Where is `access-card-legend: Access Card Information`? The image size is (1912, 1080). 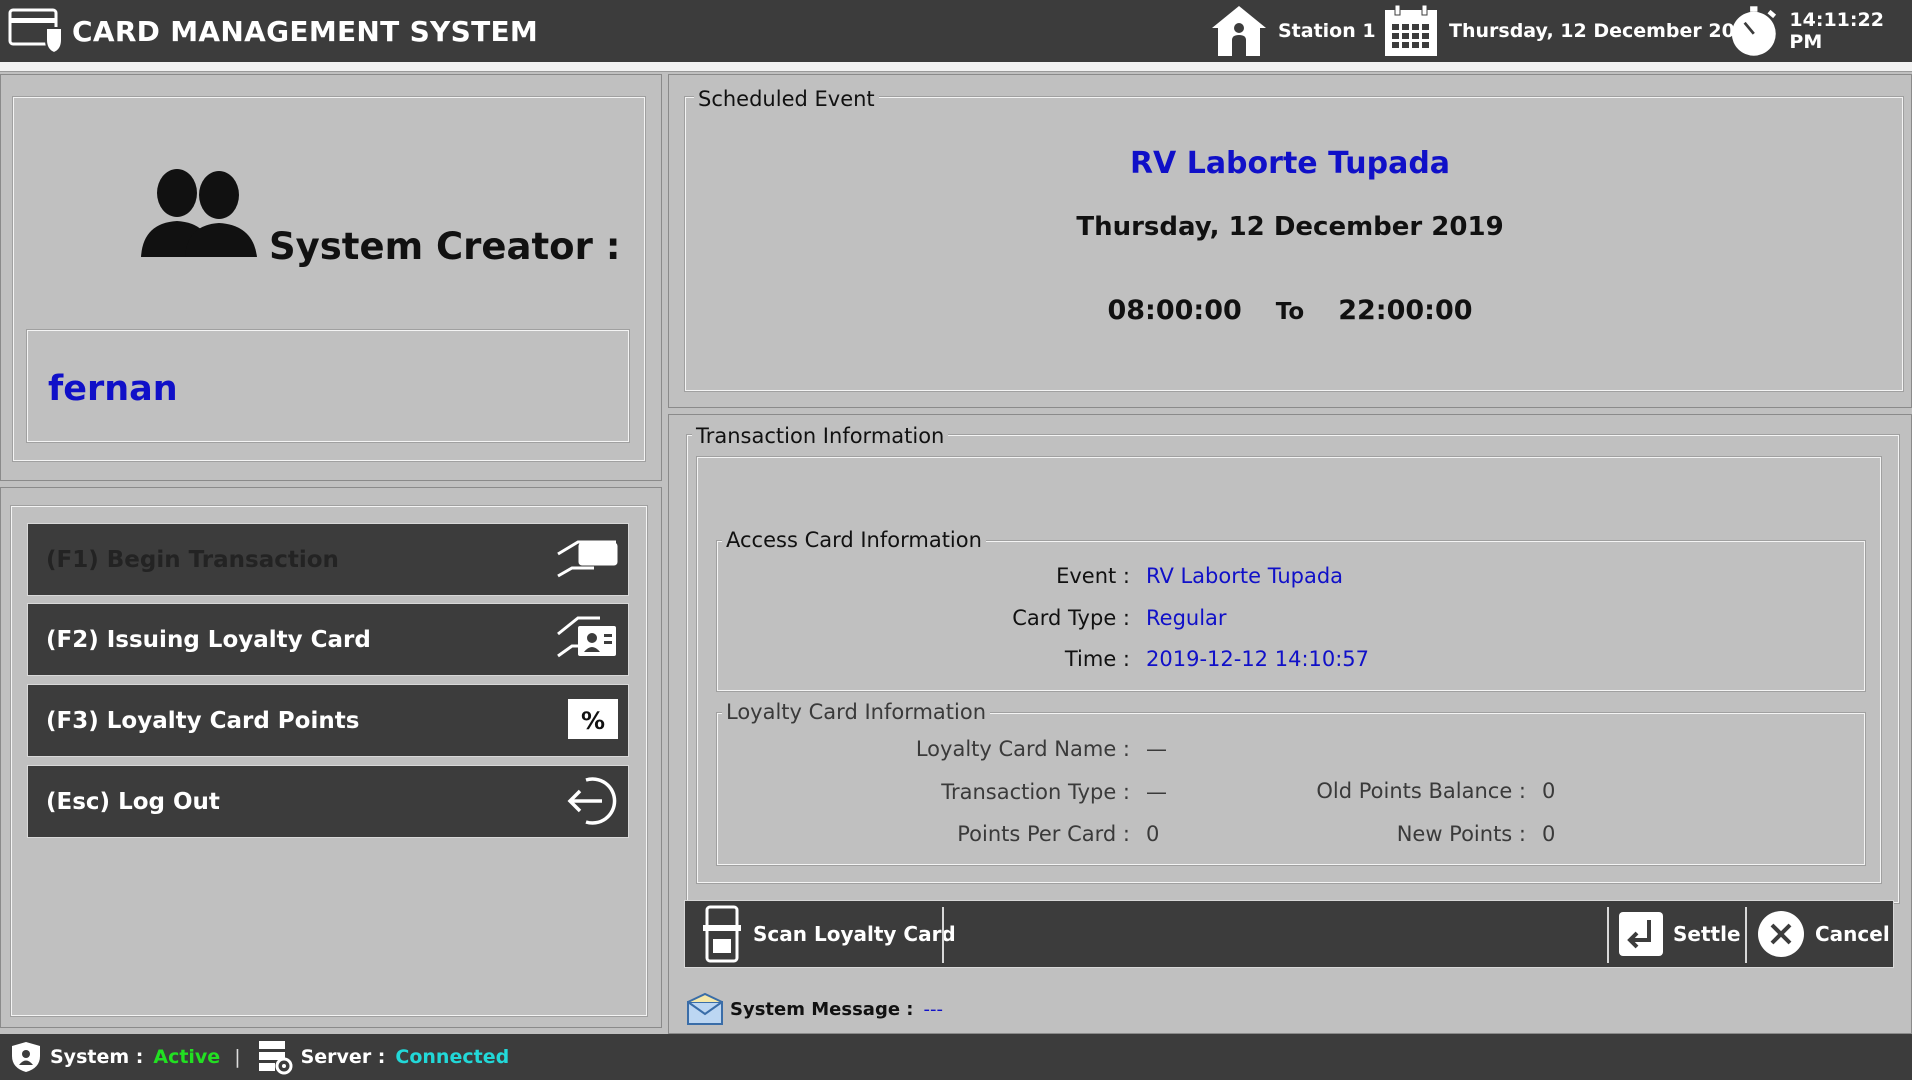
access-card-legend: Access Card Information is located at coordinates (854, 540).